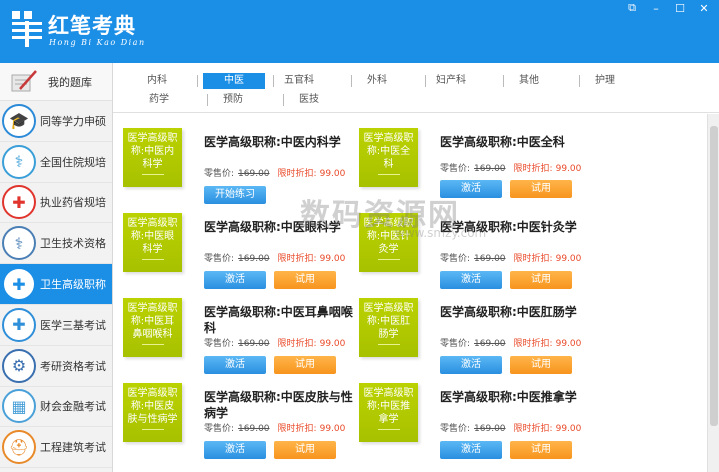 This screenshot has width=719, height=472. I want to click on course-thumbnail: 医学高级职称:中医针灸学, so click(388, 242).